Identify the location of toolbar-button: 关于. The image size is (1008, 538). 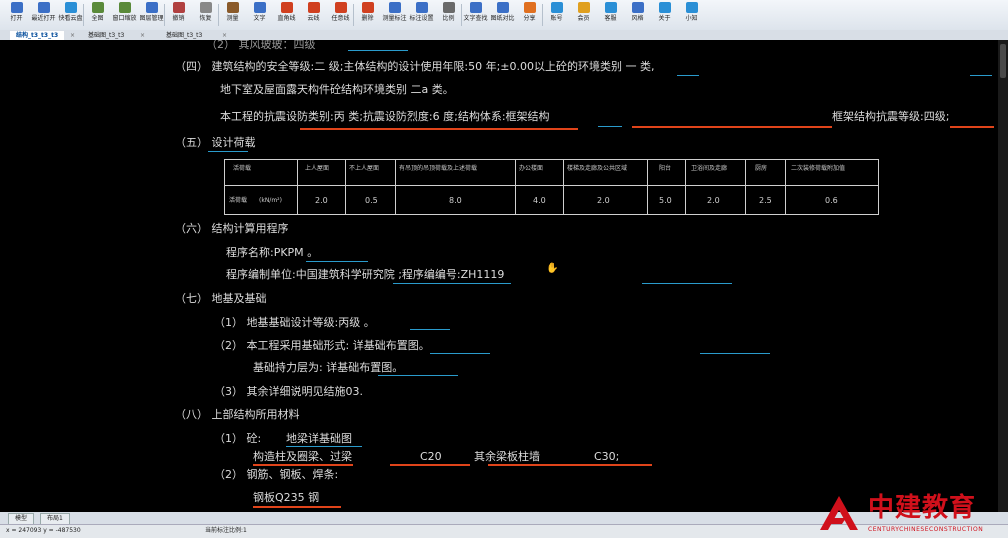
(664, 15).